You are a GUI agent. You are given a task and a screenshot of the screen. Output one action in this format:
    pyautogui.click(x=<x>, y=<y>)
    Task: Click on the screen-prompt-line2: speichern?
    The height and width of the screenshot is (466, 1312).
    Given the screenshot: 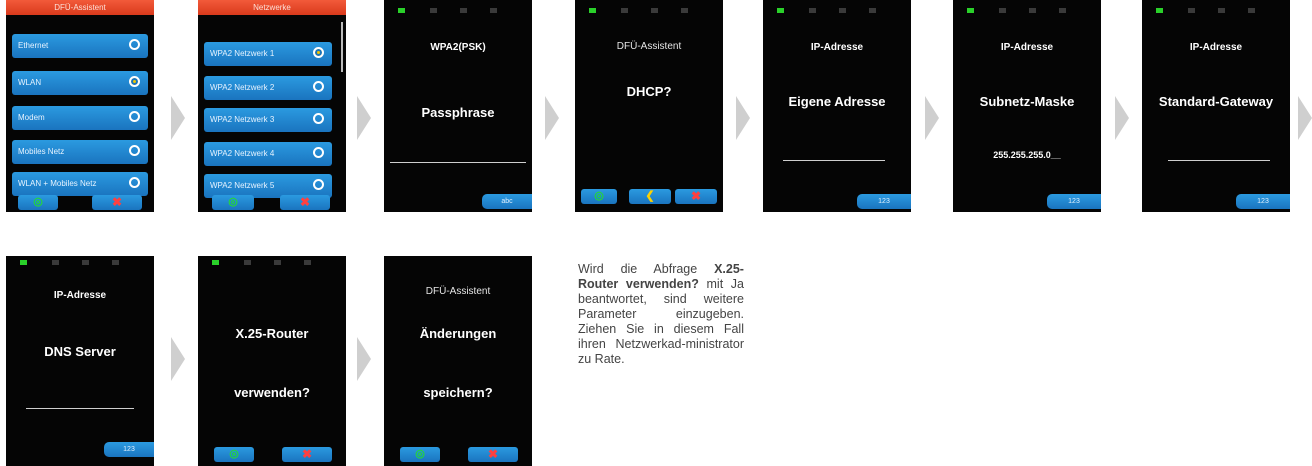 What is the action you would take?
    pyautogui.click(x=458, y=392)
    